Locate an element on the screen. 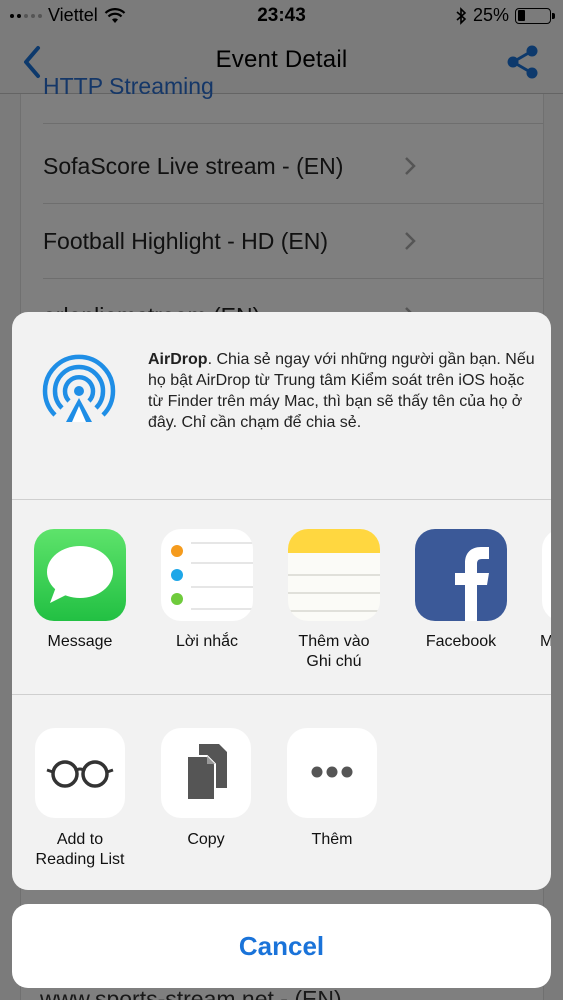 This screenshot has width=563, height=1000. action-label: Thêm is located at coordinates (332, 839).